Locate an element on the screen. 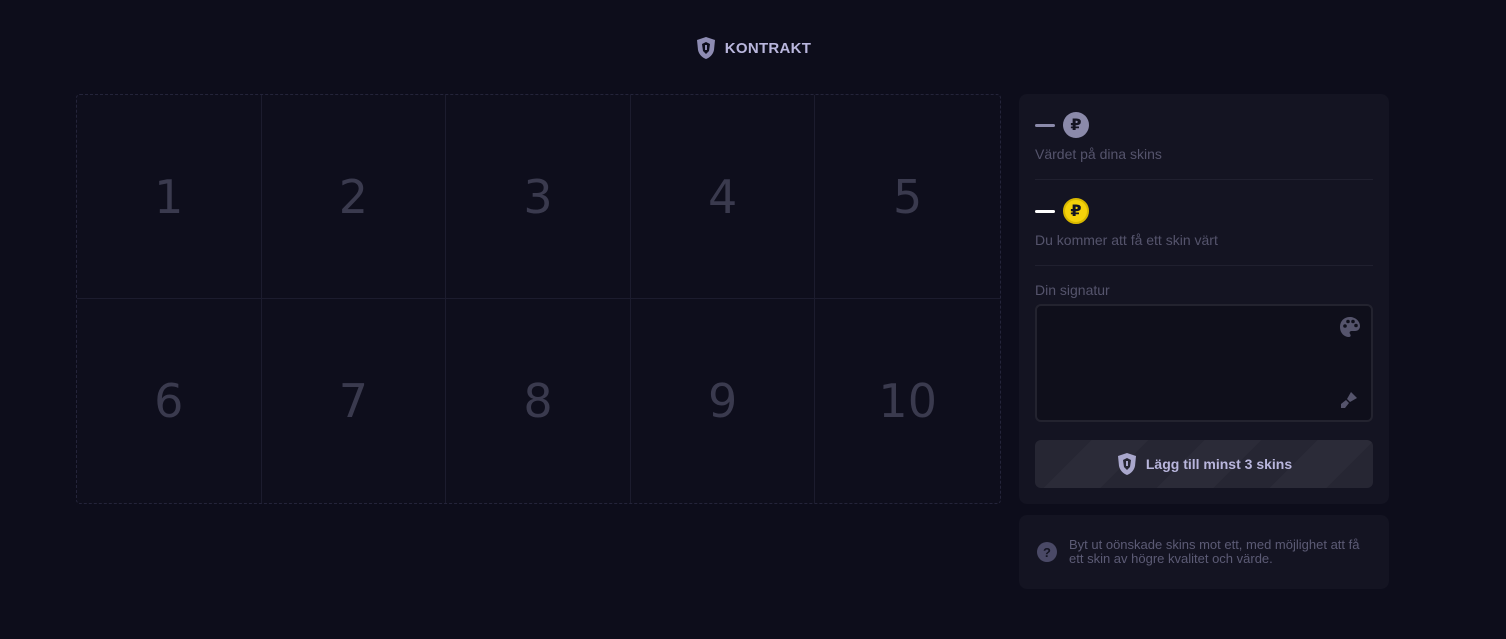 Image resolution: width=1506 pixels, height=639 pixels. slot-number: 7 is located at coordinates (353, 401).